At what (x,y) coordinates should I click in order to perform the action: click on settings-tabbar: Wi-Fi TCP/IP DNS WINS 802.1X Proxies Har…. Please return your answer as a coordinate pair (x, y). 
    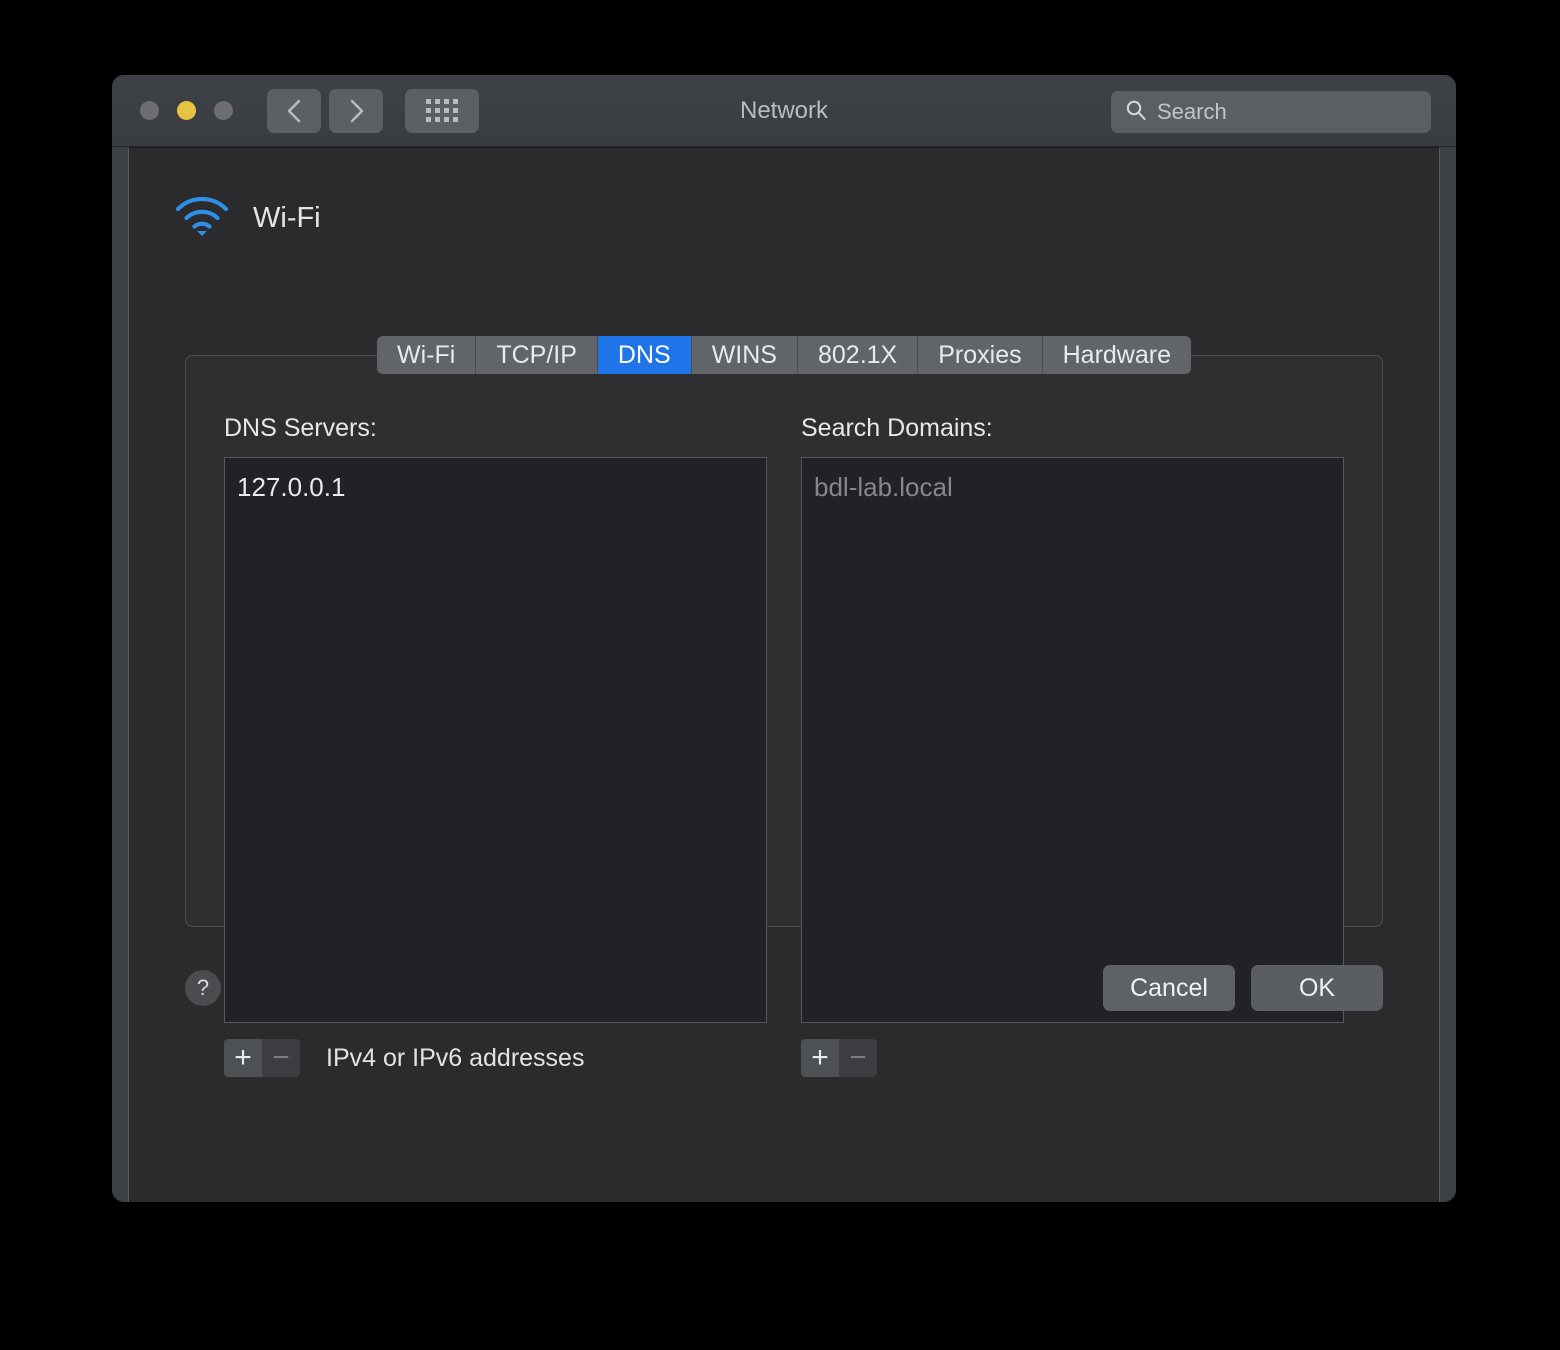
    Looking at the image, I should click on (784, 355).